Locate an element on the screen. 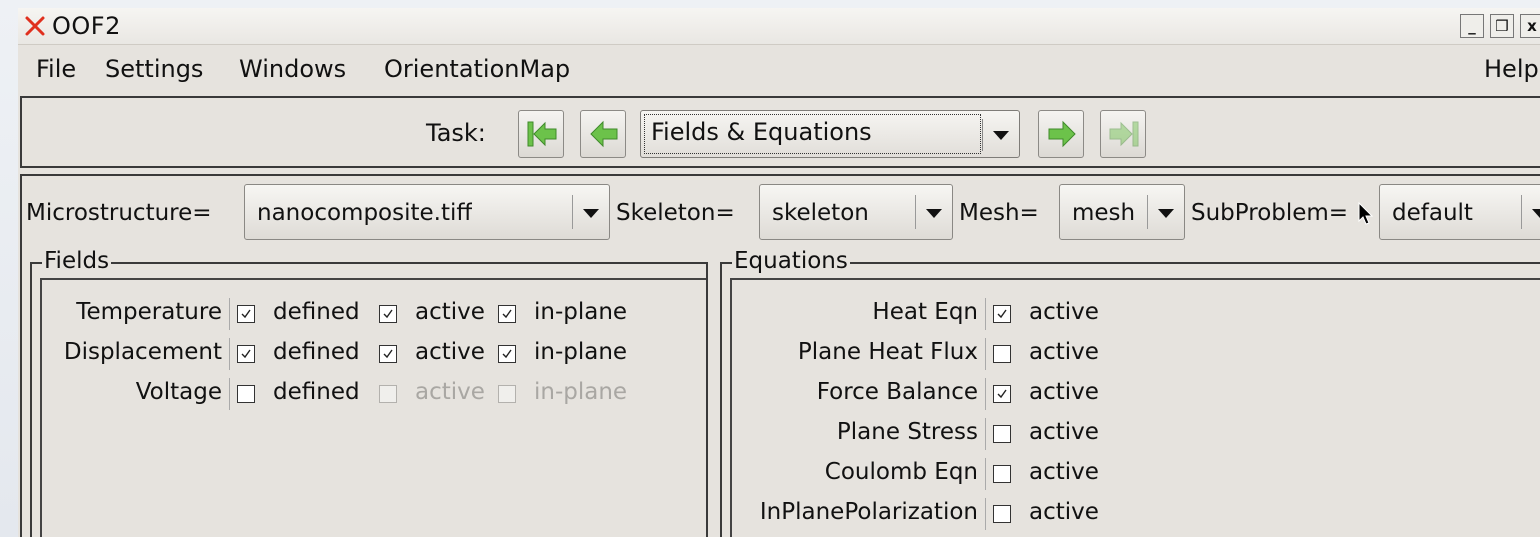 This screenshot has height=537, width=1540. first-task-button is located at coordinates (541, 134).